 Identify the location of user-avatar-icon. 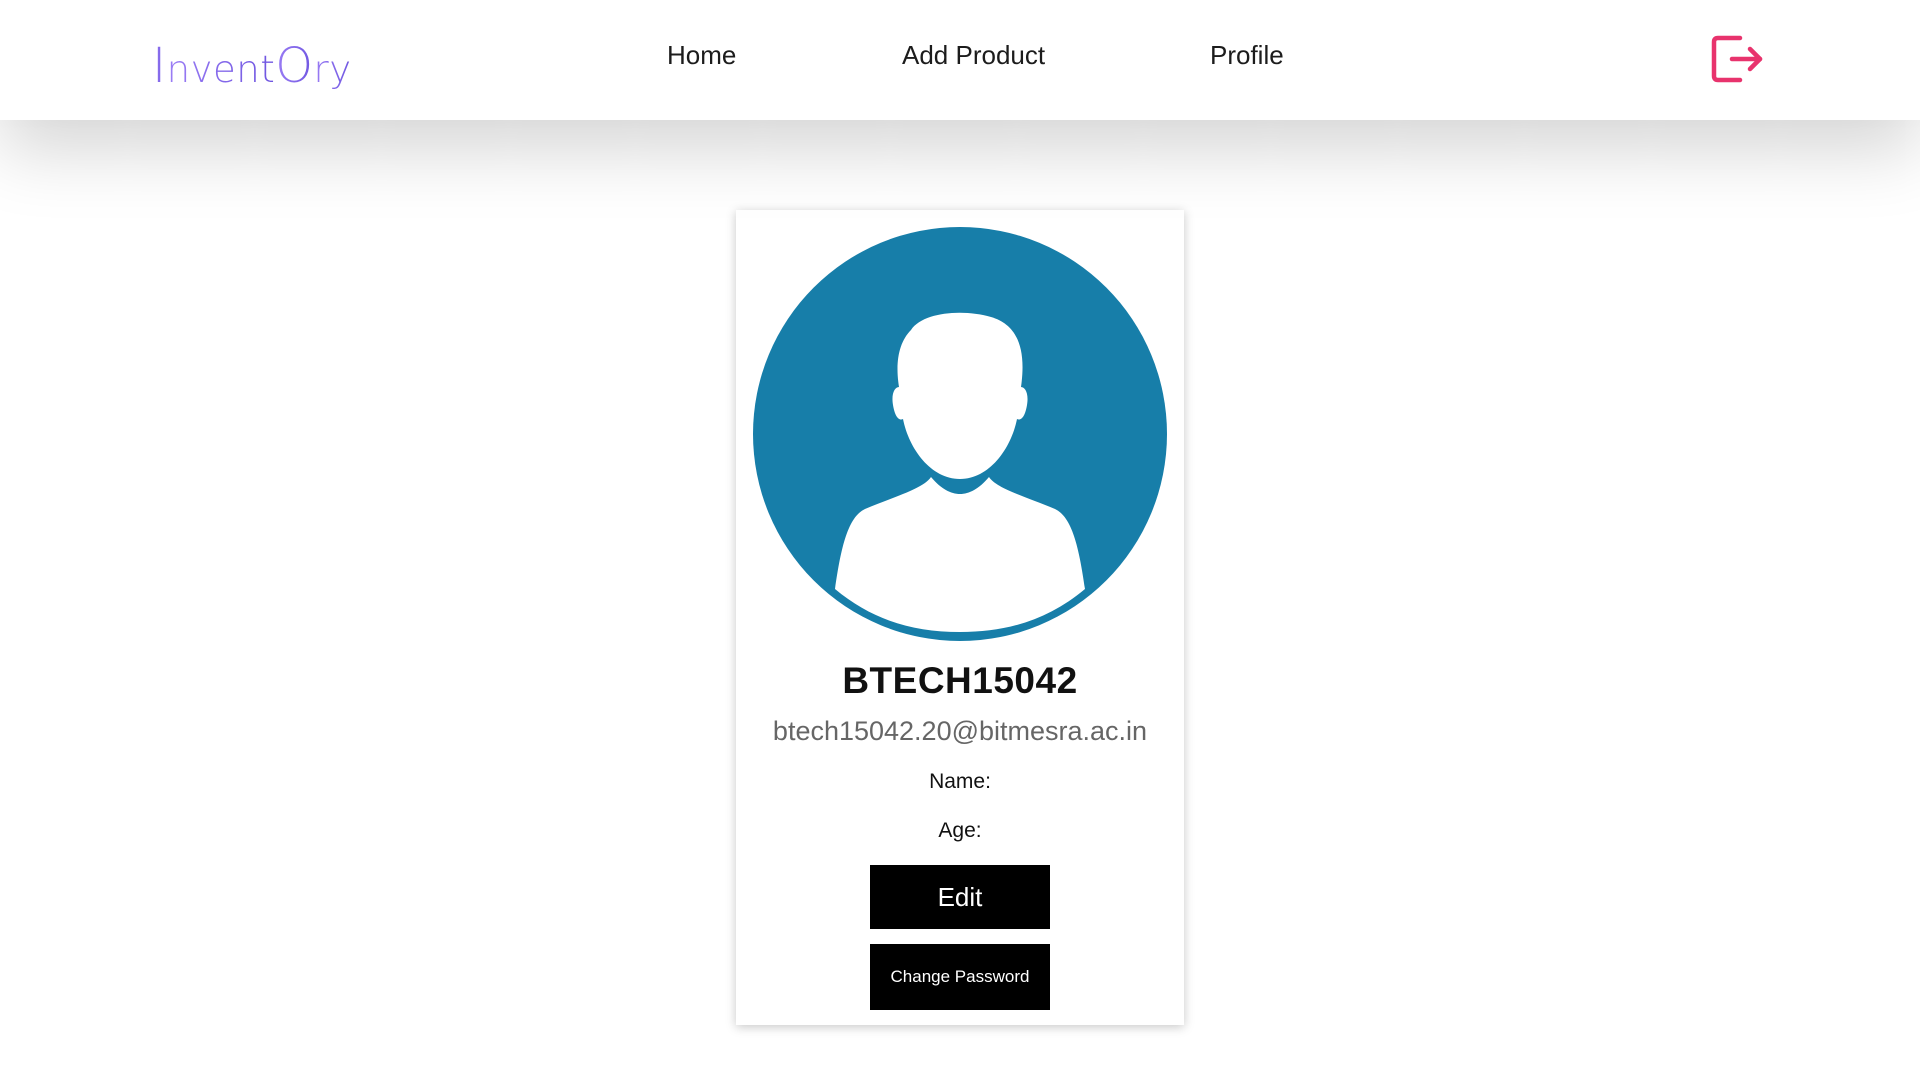
(960, 434).